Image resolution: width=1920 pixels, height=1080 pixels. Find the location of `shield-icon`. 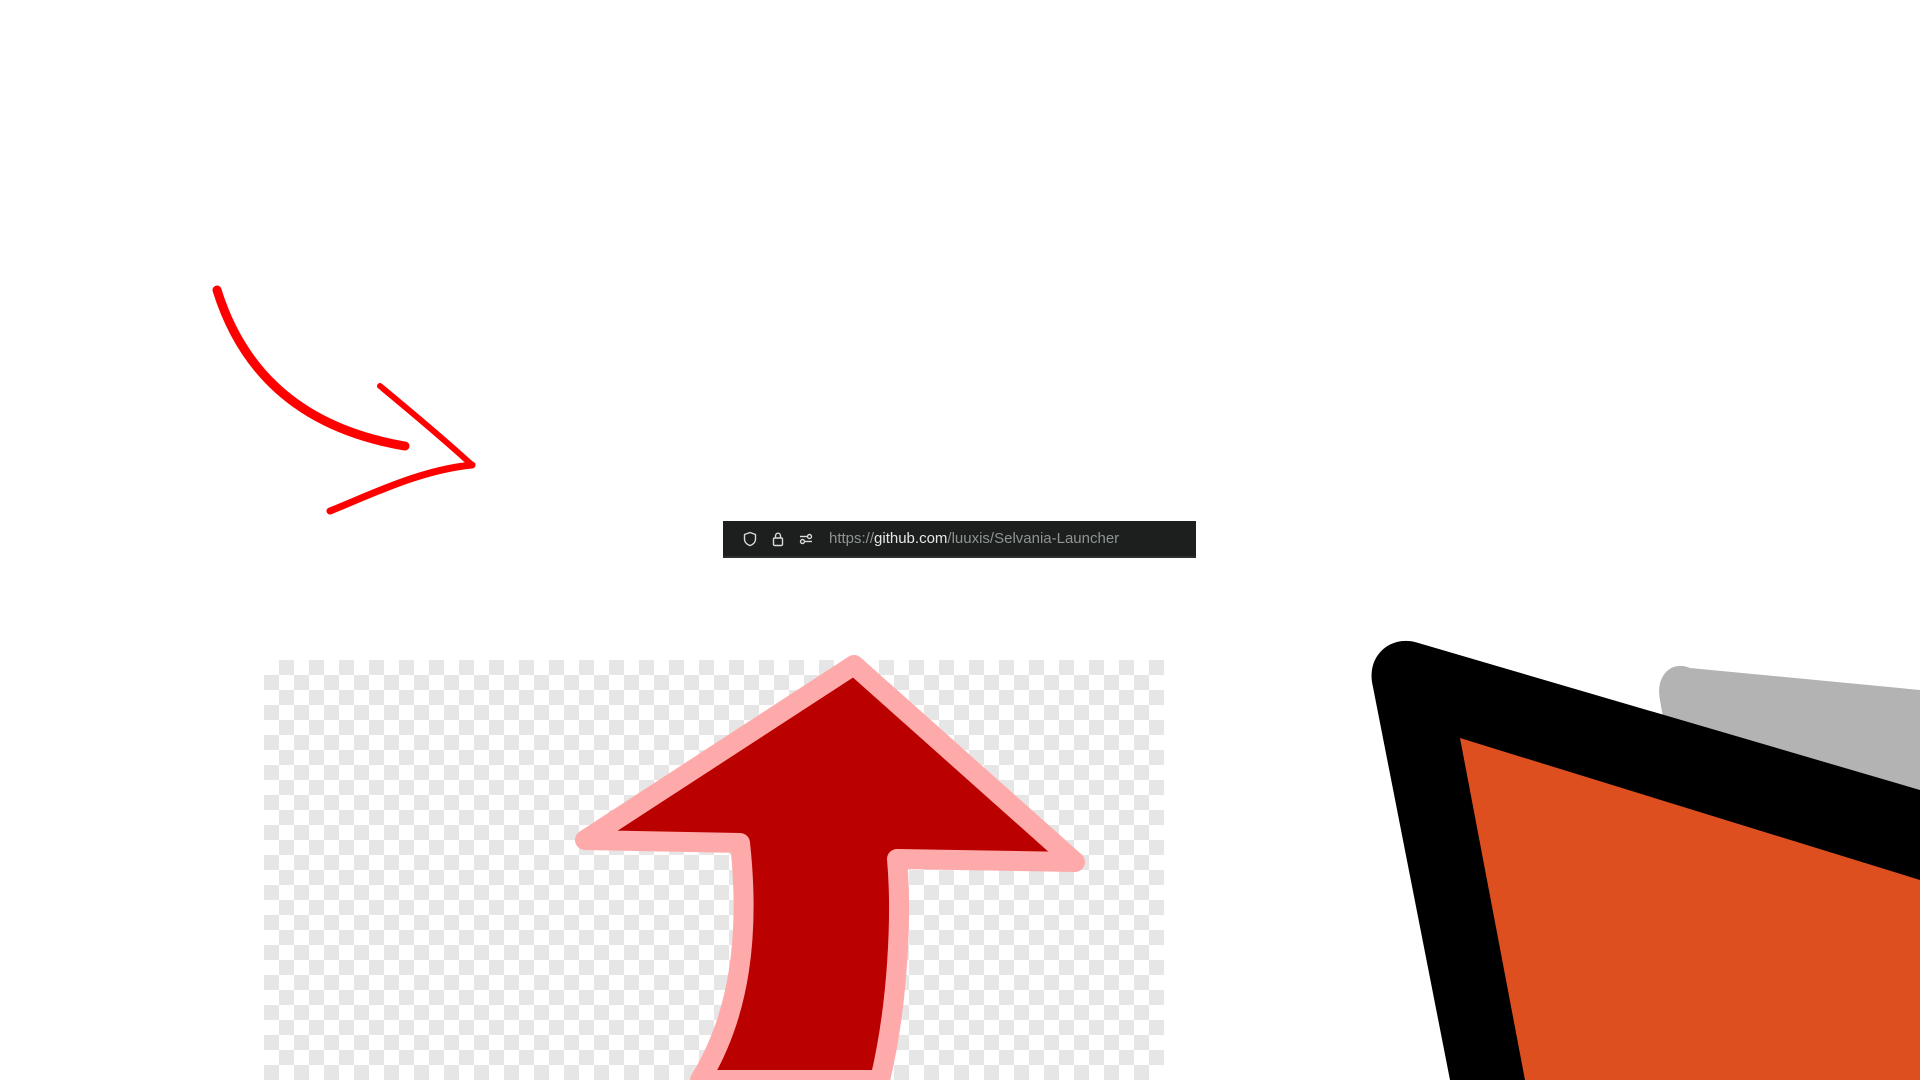

shield-icon is located at coordinates (750, 539).